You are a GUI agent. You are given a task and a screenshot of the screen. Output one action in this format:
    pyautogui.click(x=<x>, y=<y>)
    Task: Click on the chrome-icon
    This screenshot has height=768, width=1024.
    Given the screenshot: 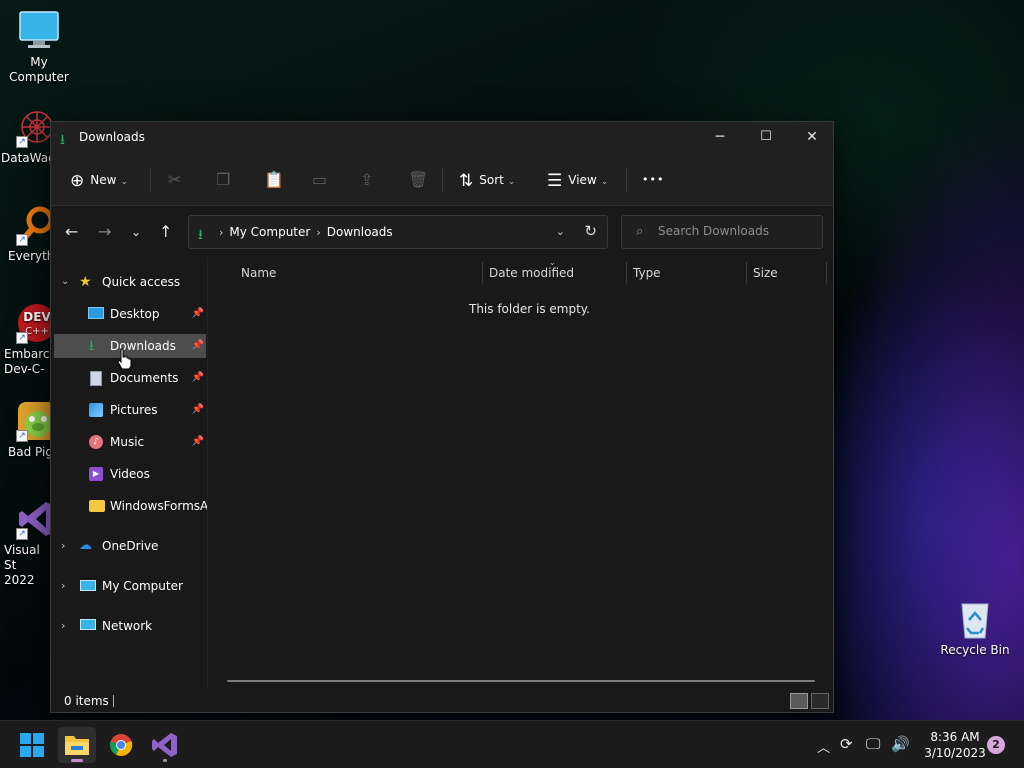 What is the action you would take?
    pyautogui.click(x=121, y=745)
    